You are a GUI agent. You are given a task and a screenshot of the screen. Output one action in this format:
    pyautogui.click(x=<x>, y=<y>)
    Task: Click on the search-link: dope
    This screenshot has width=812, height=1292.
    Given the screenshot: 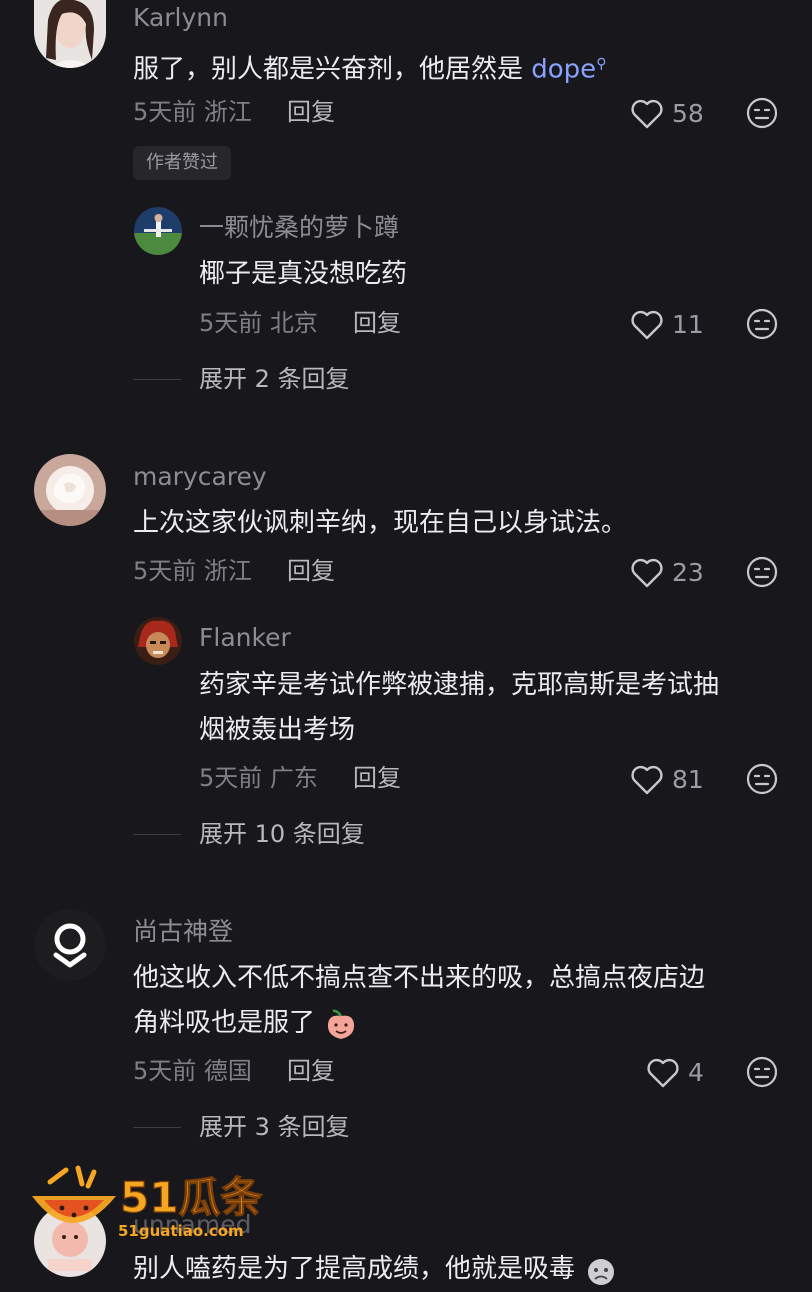 What is the action you would take?
    pyautogui.click(x=563, y=70)
    